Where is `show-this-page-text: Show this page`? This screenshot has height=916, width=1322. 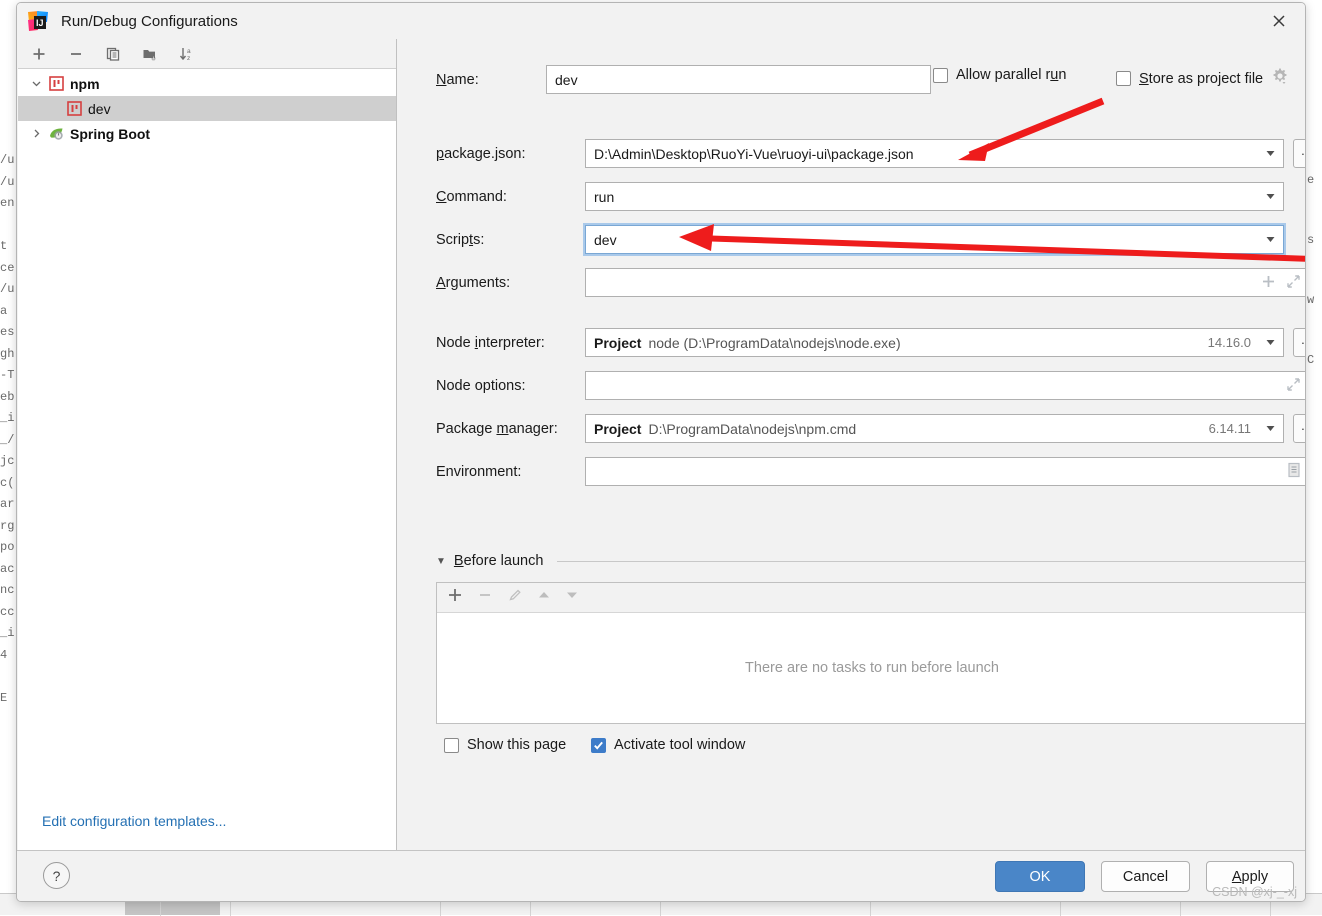
show-this-page-text: Show this page is located at coordinates (516, 745).